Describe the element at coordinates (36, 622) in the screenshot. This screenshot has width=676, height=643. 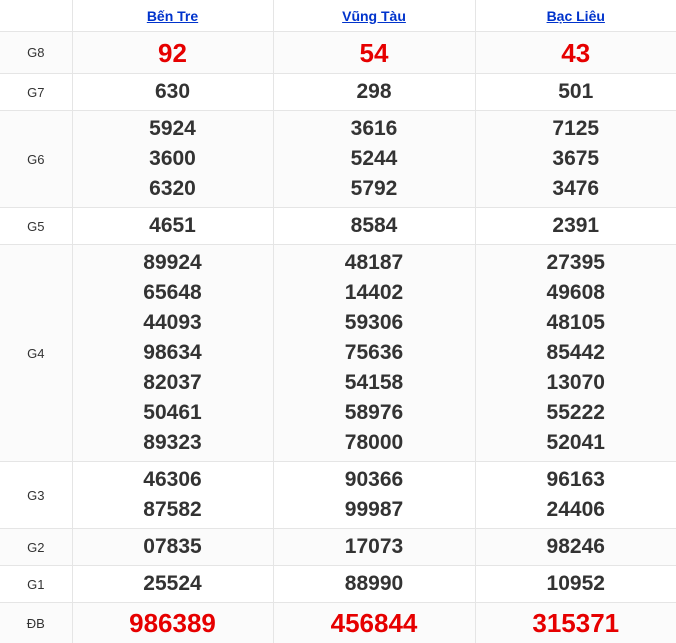
I see `prize-label: ĐB` at that location.